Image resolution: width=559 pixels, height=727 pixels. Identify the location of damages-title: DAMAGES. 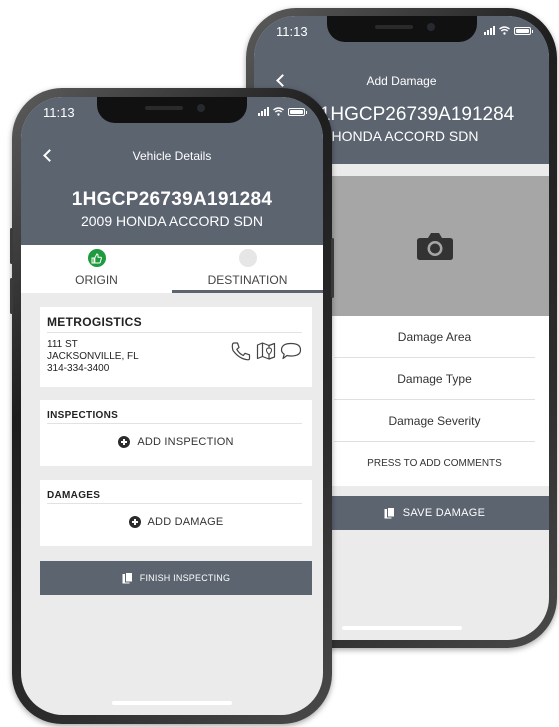
(74, 495).